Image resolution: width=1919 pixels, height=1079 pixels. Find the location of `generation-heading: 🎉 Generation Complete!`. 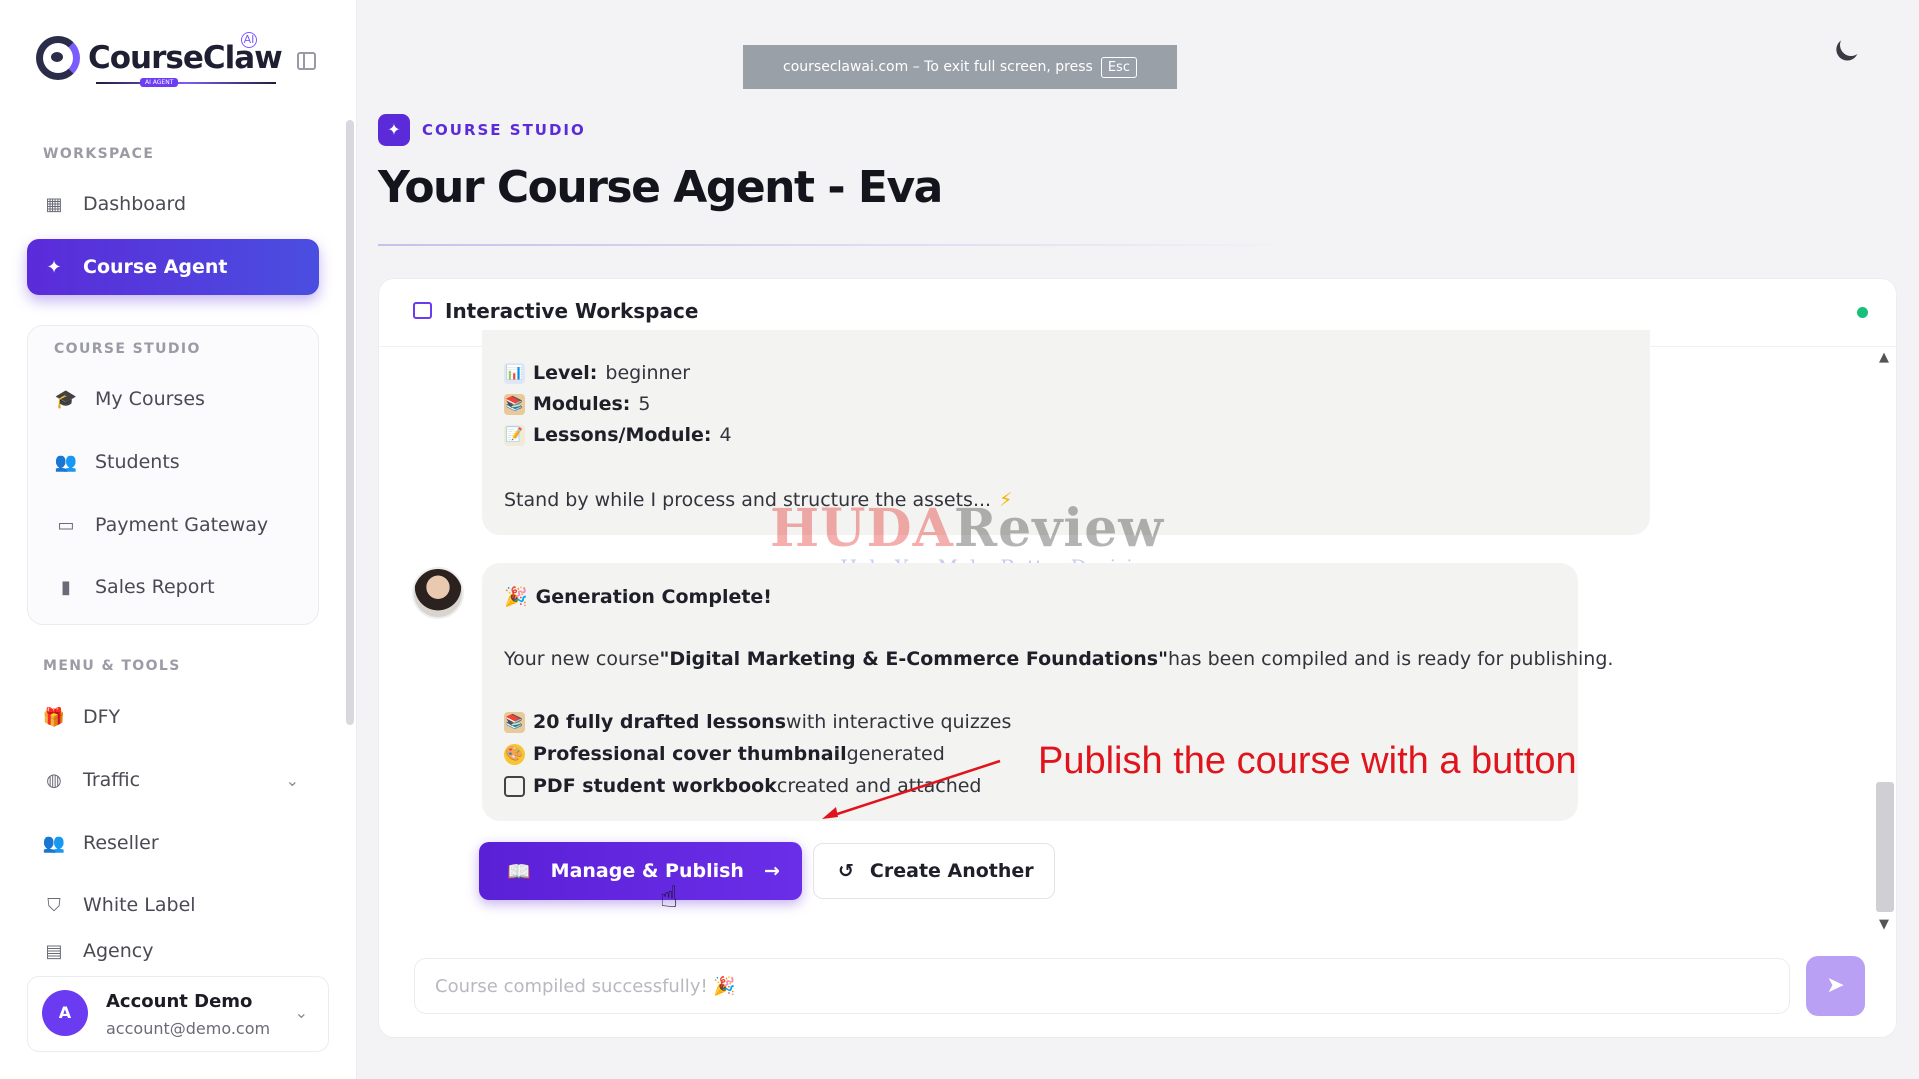

generation-heading: 🎉 Generation Complete! is located at coordinates (638, 597).